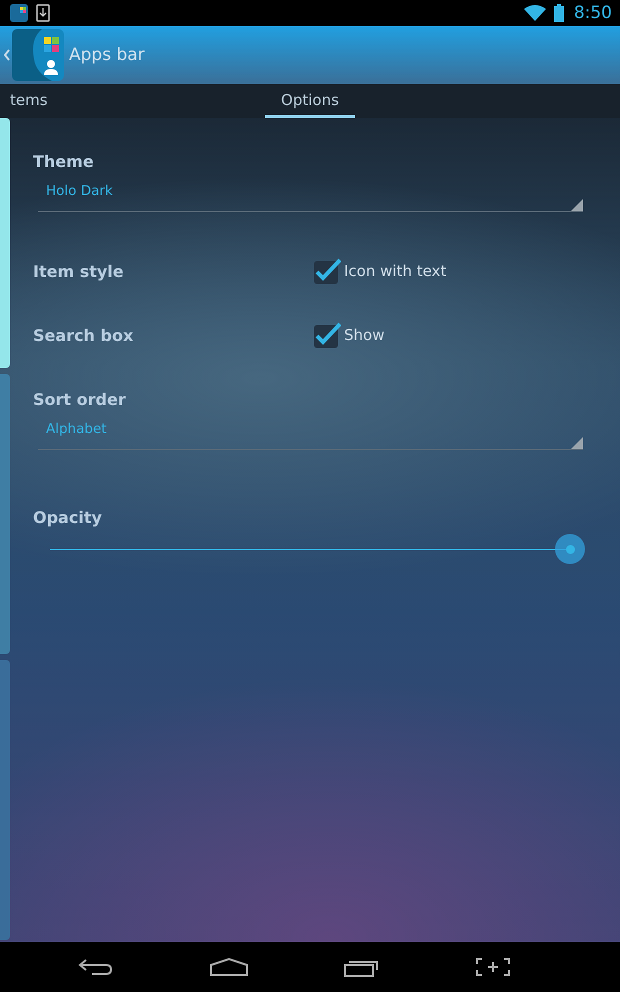 The height and width of the screenshot is (992, 620). What do you see at coordinates (80, 399) in the screenshot?
I see `setting-label: Sort order` at bounding box center [80, 399].